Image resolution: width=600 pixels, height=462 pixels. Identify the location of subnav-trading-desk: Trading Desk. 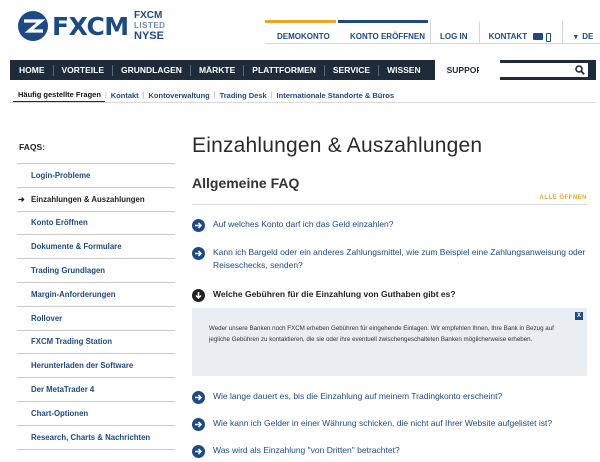
(243, 95).